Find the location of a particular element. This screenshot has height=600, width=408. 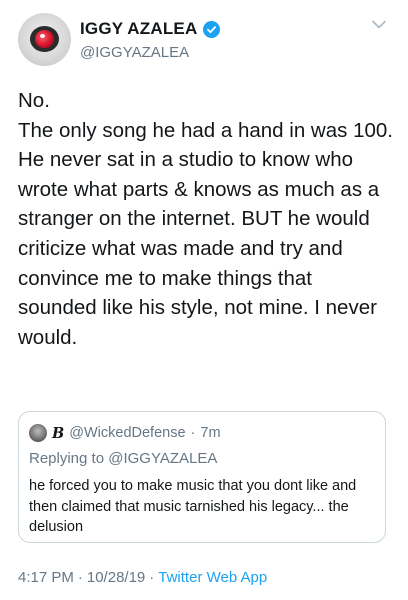

tweet-source: Twitter Web App is located at coordinates (212, 577).